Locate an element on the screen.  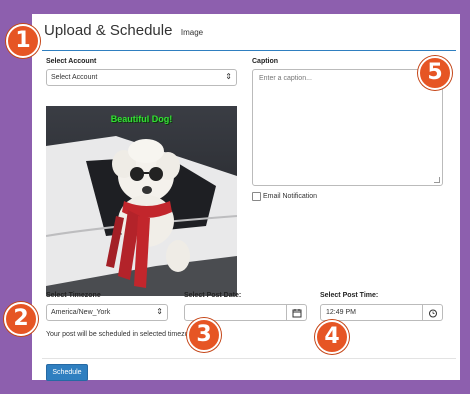
page-subtitle: Image is located at coordinates (192, 32).